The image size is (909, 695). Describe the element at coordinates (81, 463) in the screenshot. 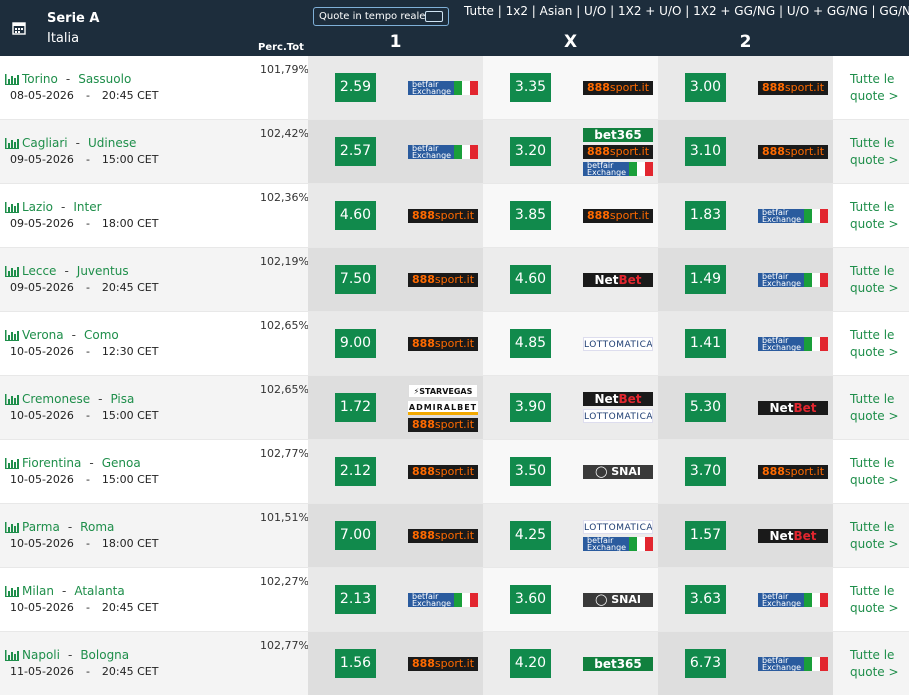

I see `match-teams-link: Fiorentina - Genoa` at that location.